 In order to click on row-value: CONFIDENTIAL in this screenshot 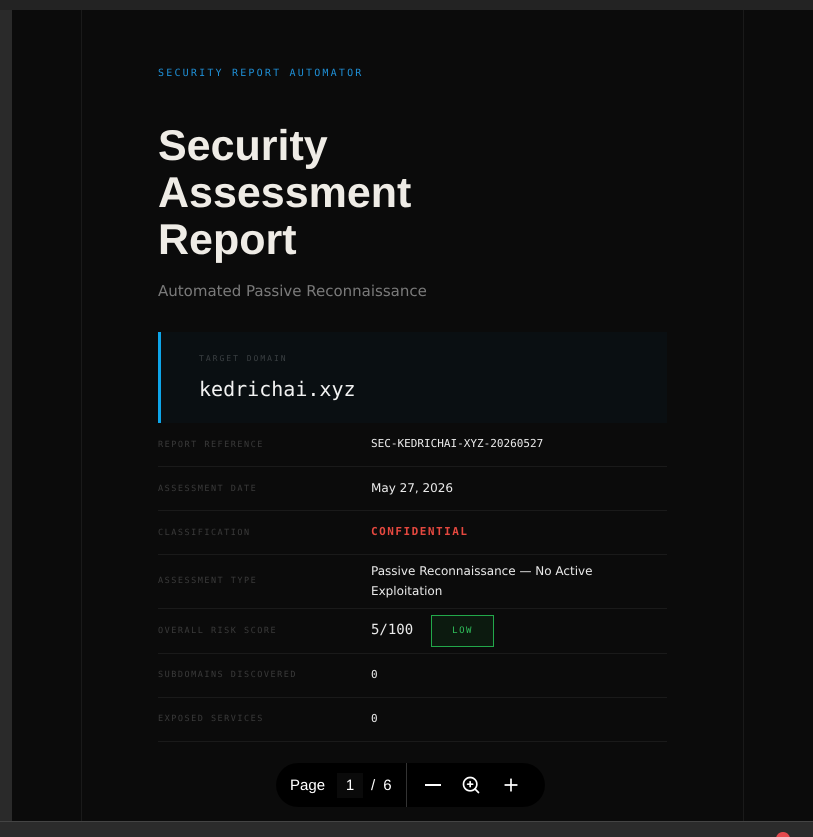, I will do `click(420, 532)`.